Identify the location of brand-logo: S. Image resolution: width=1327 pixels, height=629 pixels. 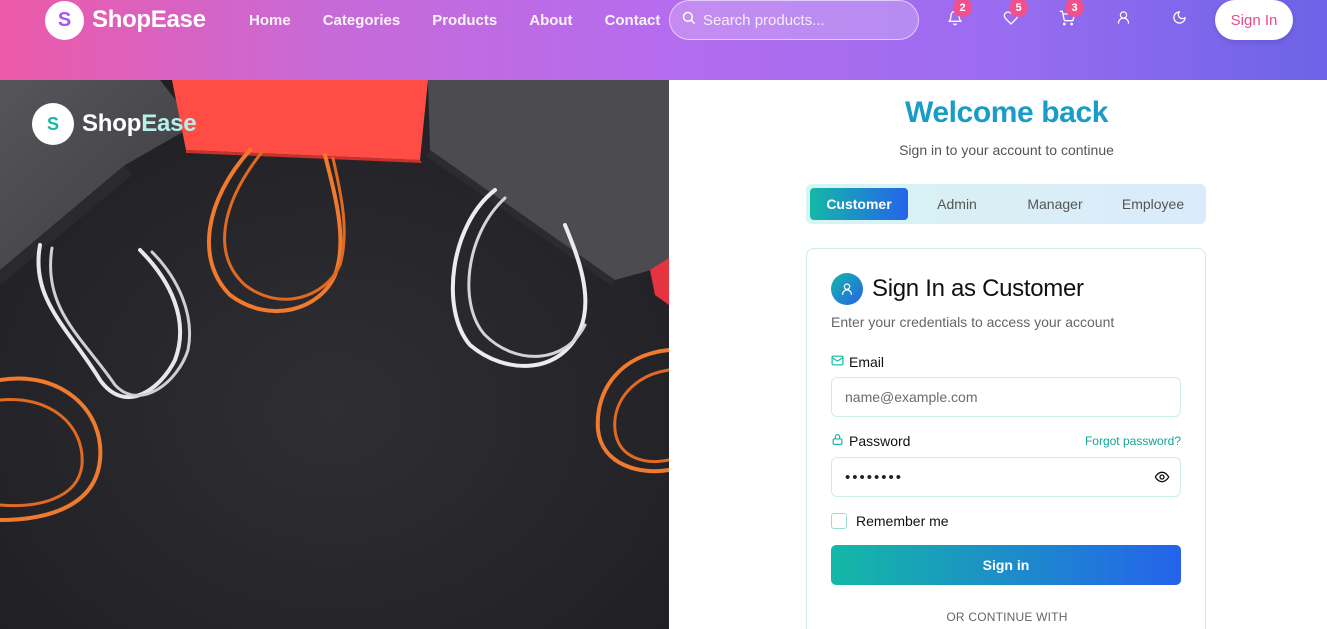
(64, 20).